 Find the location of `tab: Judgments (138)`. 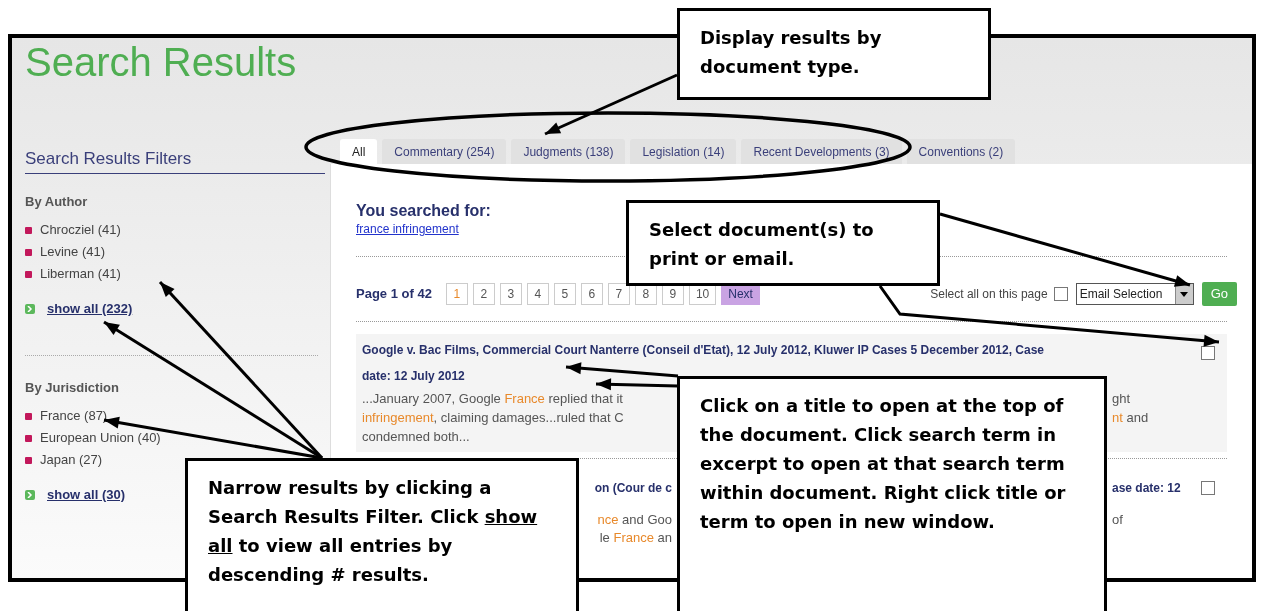

tab: Judgments (138) is located at coordinates (568, 151).